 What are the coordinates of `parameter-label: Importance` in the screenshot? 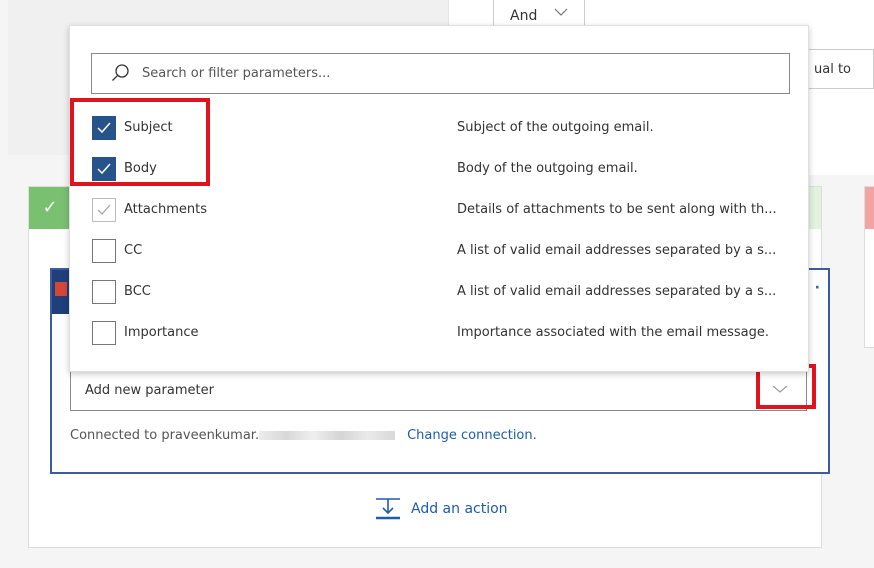 It's located at (161, 332).